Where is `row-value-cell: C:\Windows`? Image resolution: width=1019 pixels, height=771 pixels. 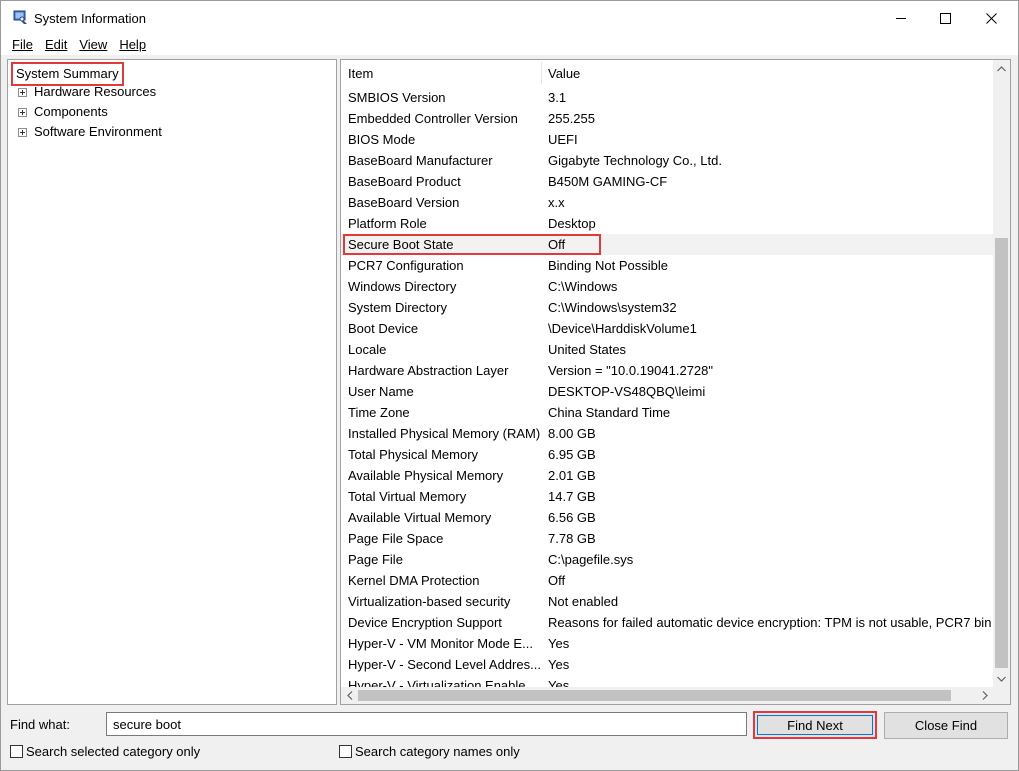
row-value-cell: C:\Windows is located at coordinates (583, 286).